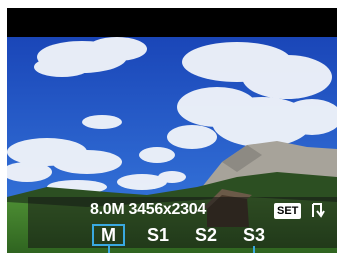 This screenshot has width=343, height=261. Describe the element at coordinates (107, 209) in the screenshot. I see `megapixels-value: 8.0M` at that location.